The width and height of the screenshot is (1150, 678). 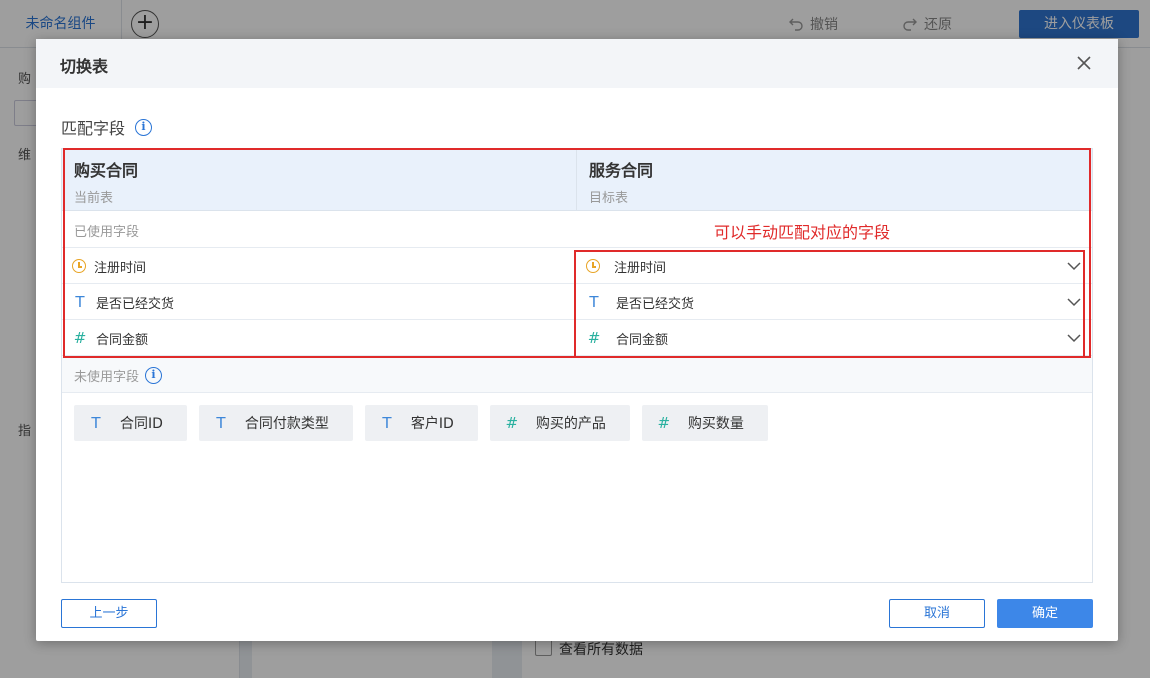 I want to click on current-table-subtitle: 当前表, so click(x=94, y=198).